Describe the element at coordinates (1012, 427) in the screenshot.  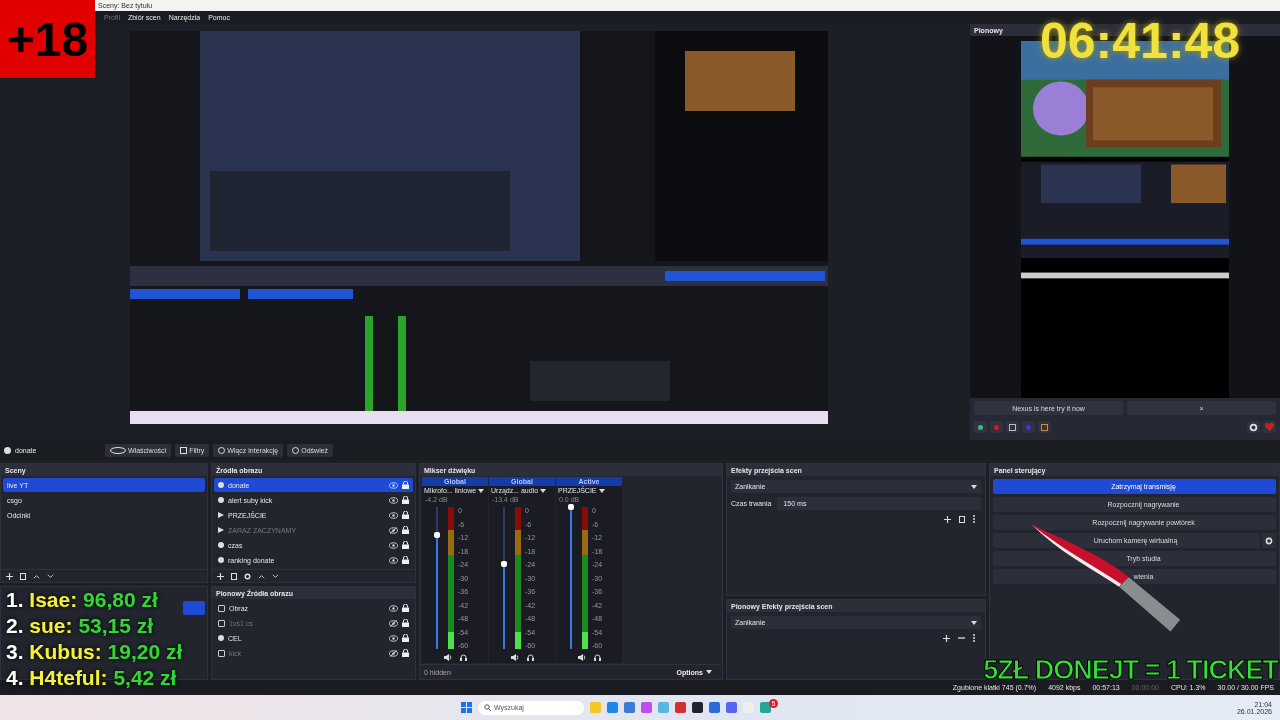
I see `square-icon` at that location.